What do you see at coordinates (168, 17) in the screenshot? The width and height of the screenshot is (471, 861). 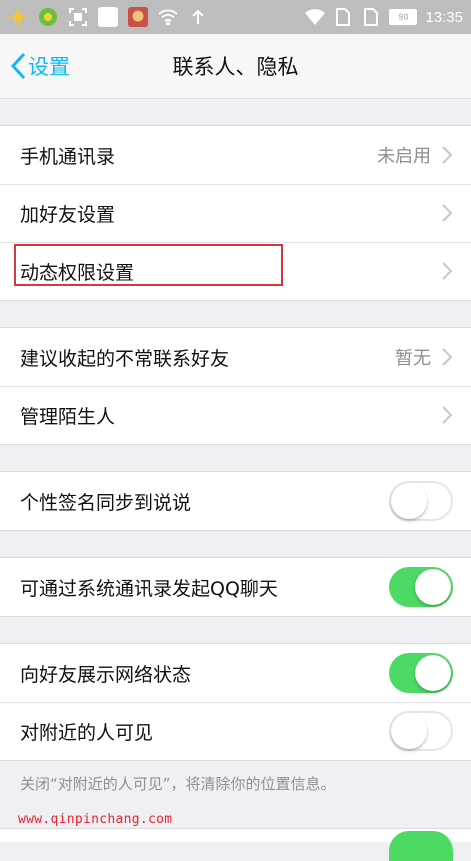 I see `wifi-icon` at bounding box center [168, 17].